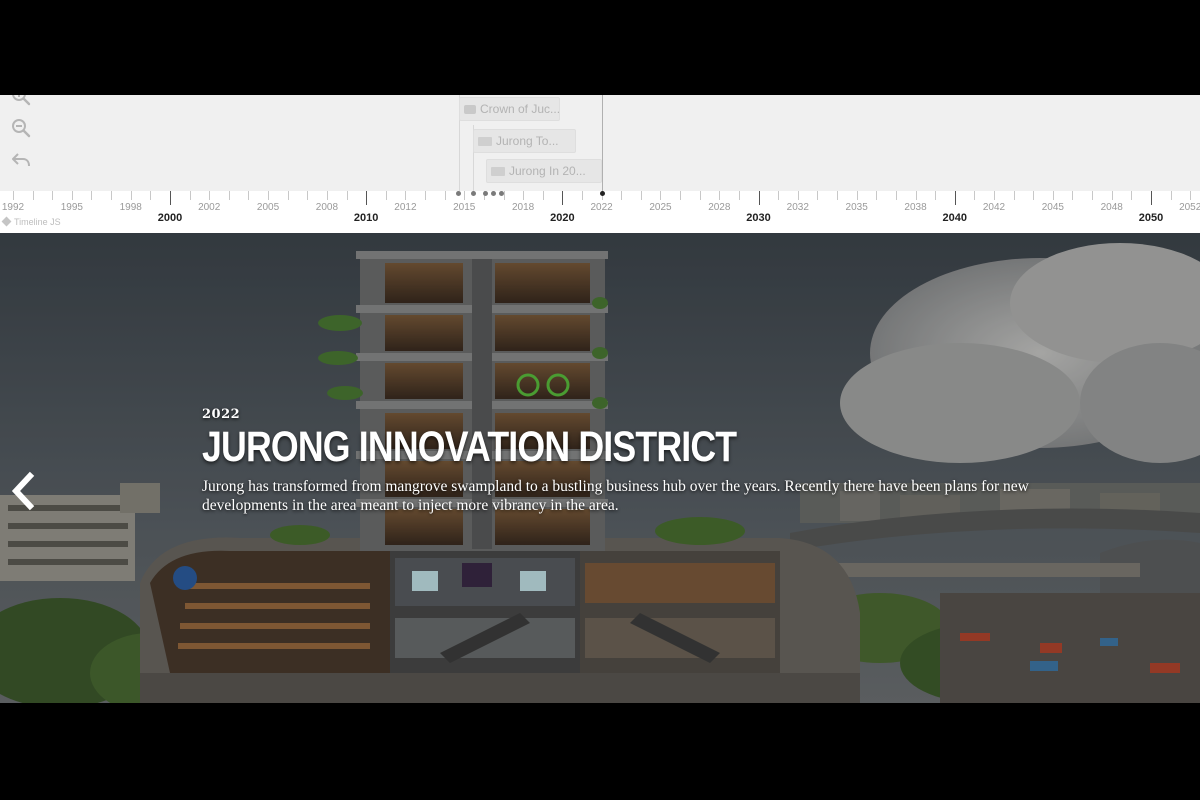  Describe the element at coordinates (523, 207) in the screenshot. I see `axis-minor-label: 2018` at that location.